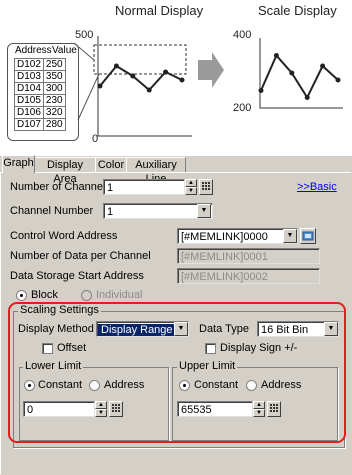  Describe the element at coordinates (156, 171) in the screenshot. I see `tab-auxiliary-line: Auxiliary Line` at that location.